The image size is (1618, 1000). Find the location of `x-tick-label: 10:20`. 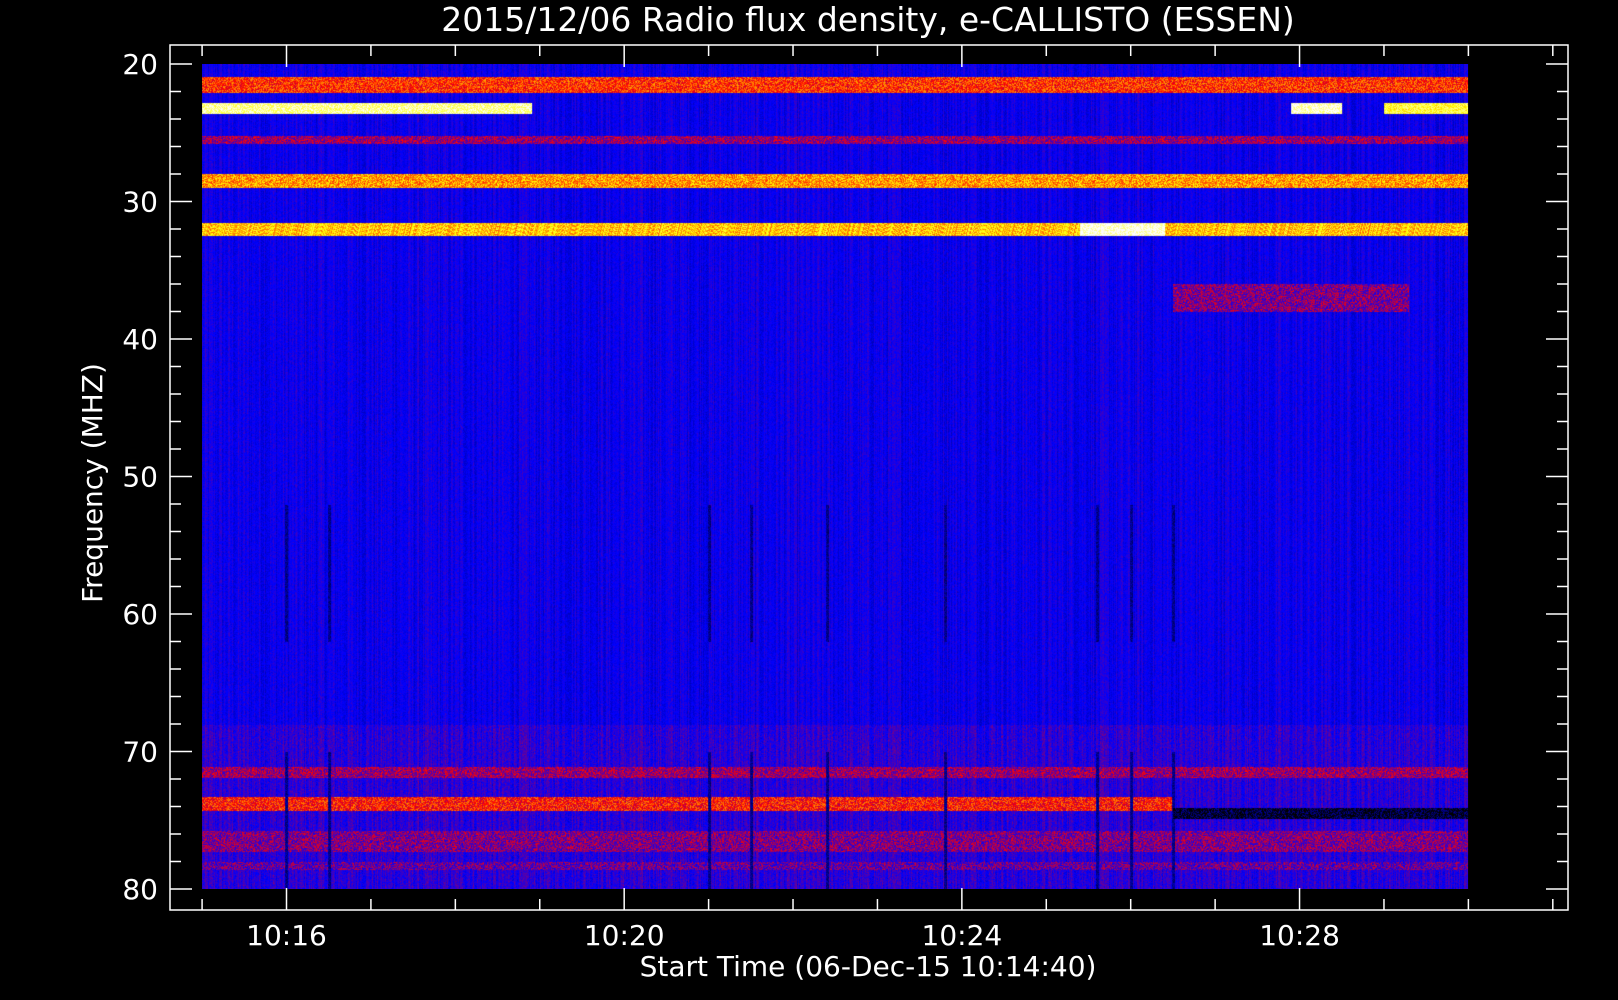

x-tick-label: 10:20 is located at coordinates (624, 935).